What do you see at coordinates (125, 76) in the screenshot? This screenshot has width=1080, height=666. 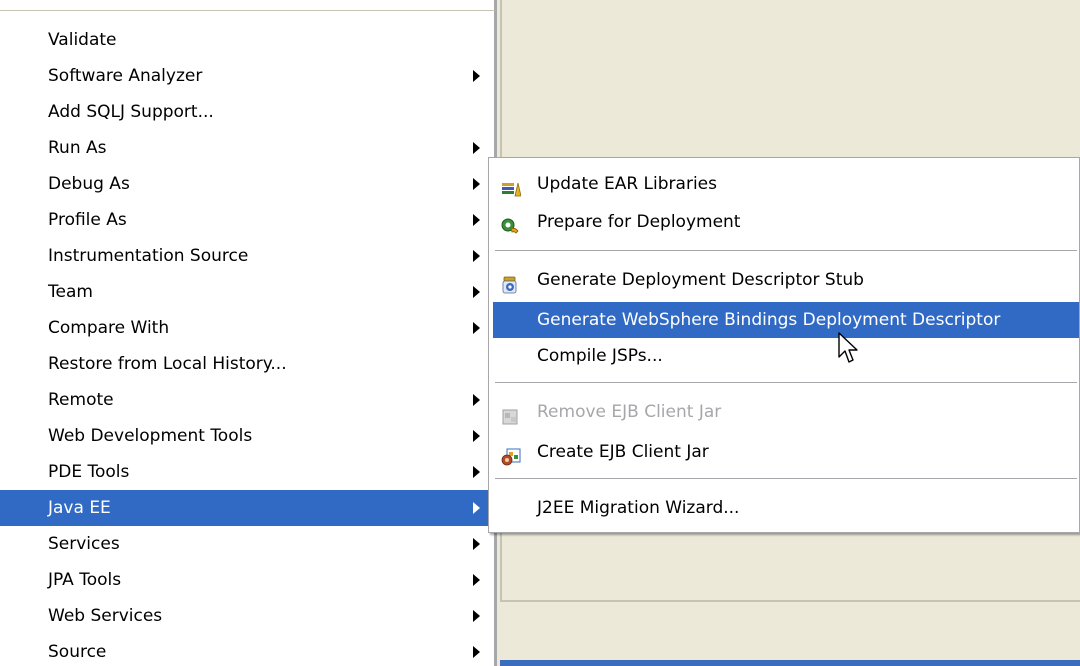 I see `menu-item-label: Software Analyzer` at bounding box center [125, 76].